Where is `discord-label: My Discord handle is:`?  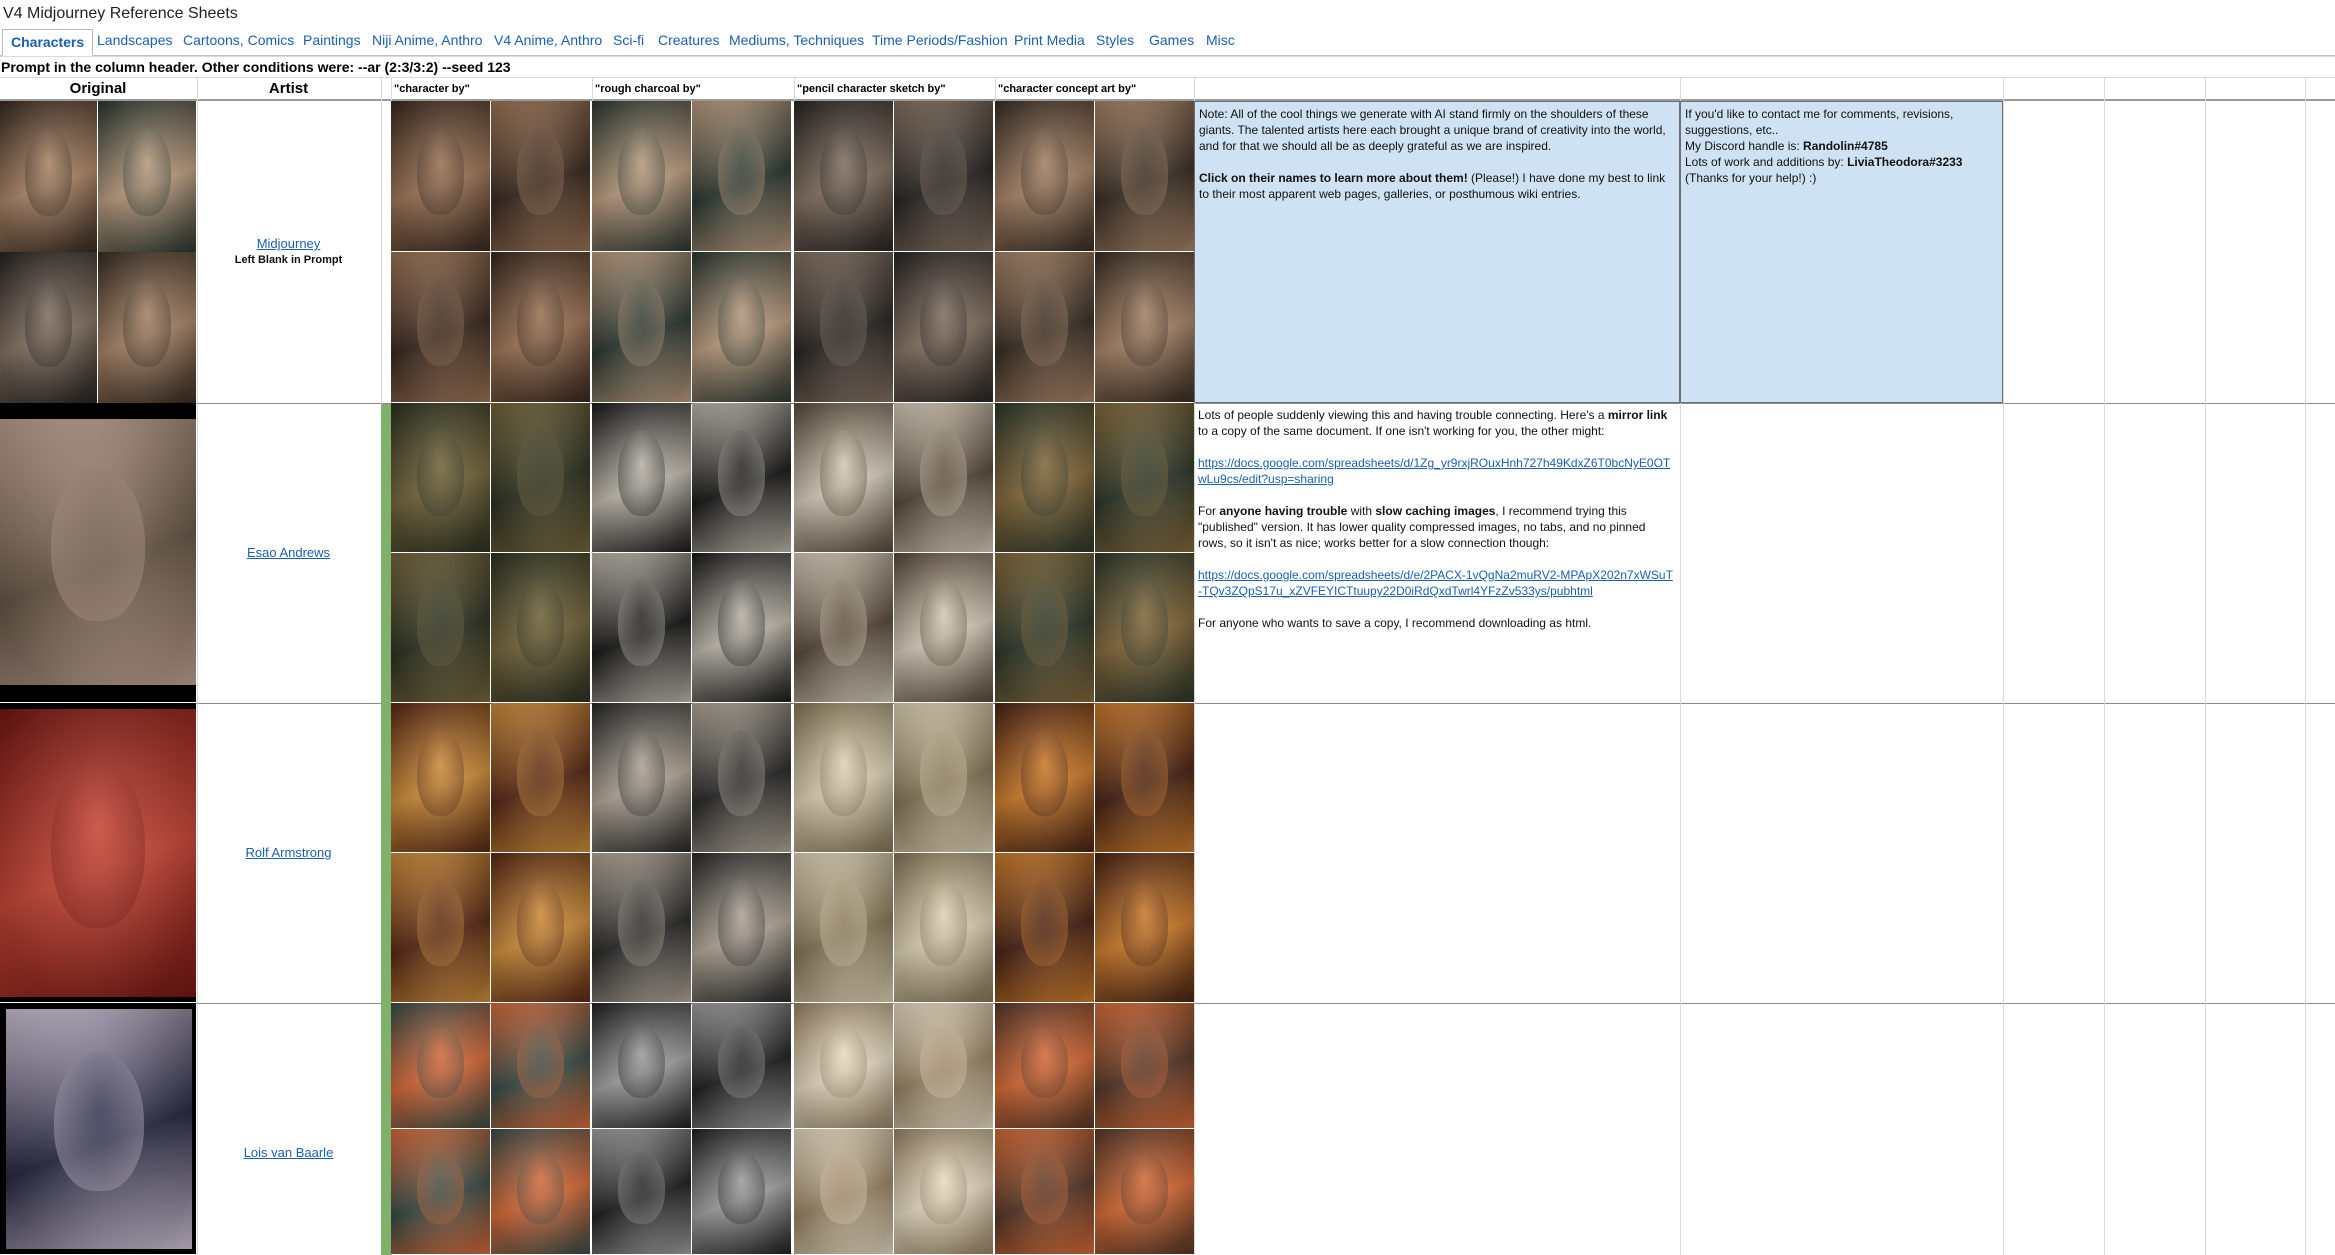
discord-label: My Discord handle is: is located at coordinates (1744, 146).